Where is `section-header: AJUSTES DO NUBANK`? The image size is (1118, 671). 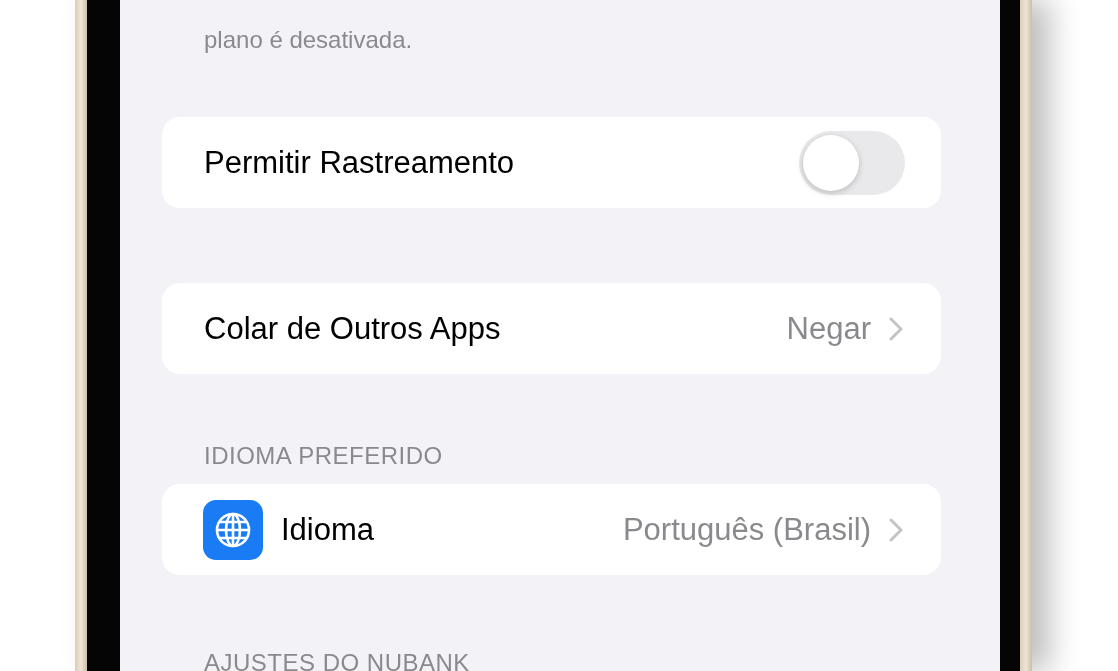
section-header: AJUSTES DO NUBANK is located at coordinates (337, 660).